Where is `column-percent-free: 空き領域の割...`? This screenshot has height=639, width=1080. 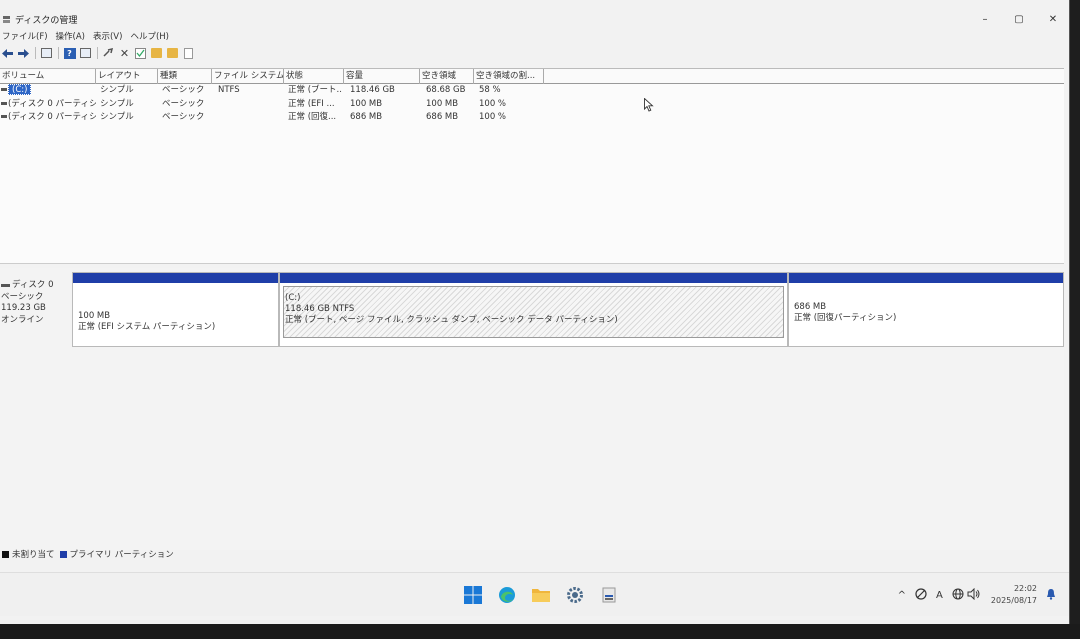
column-percent-free: 空き領域の割... is located at coordinates (509, 76).